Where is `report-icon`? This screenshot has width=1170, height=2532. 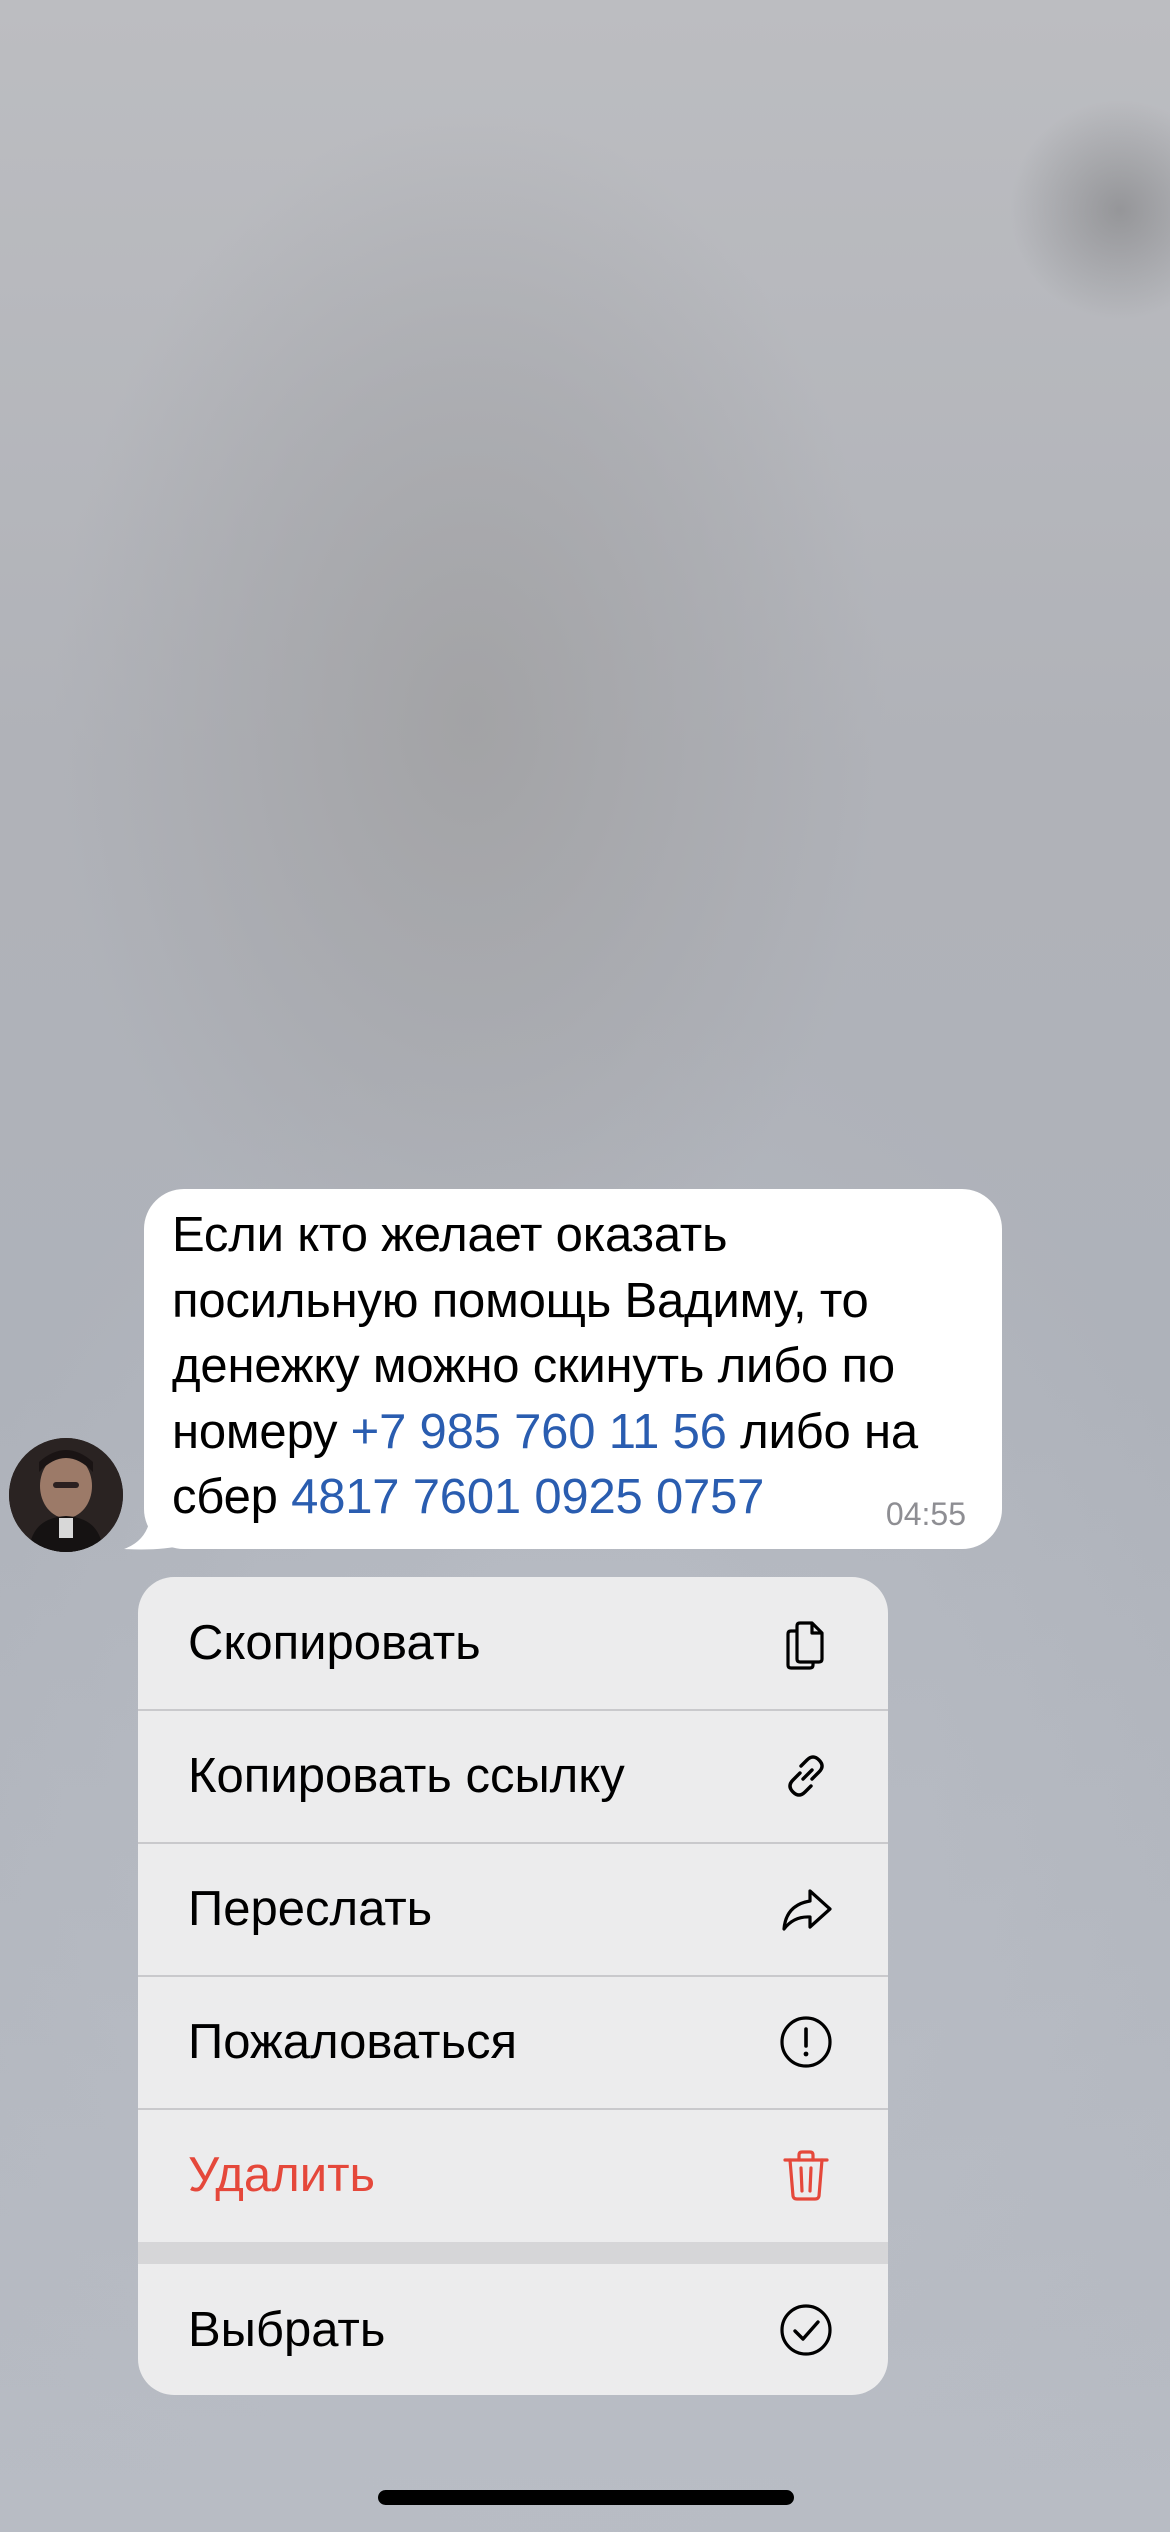
report-icon is located at coordinates (806, 2042).